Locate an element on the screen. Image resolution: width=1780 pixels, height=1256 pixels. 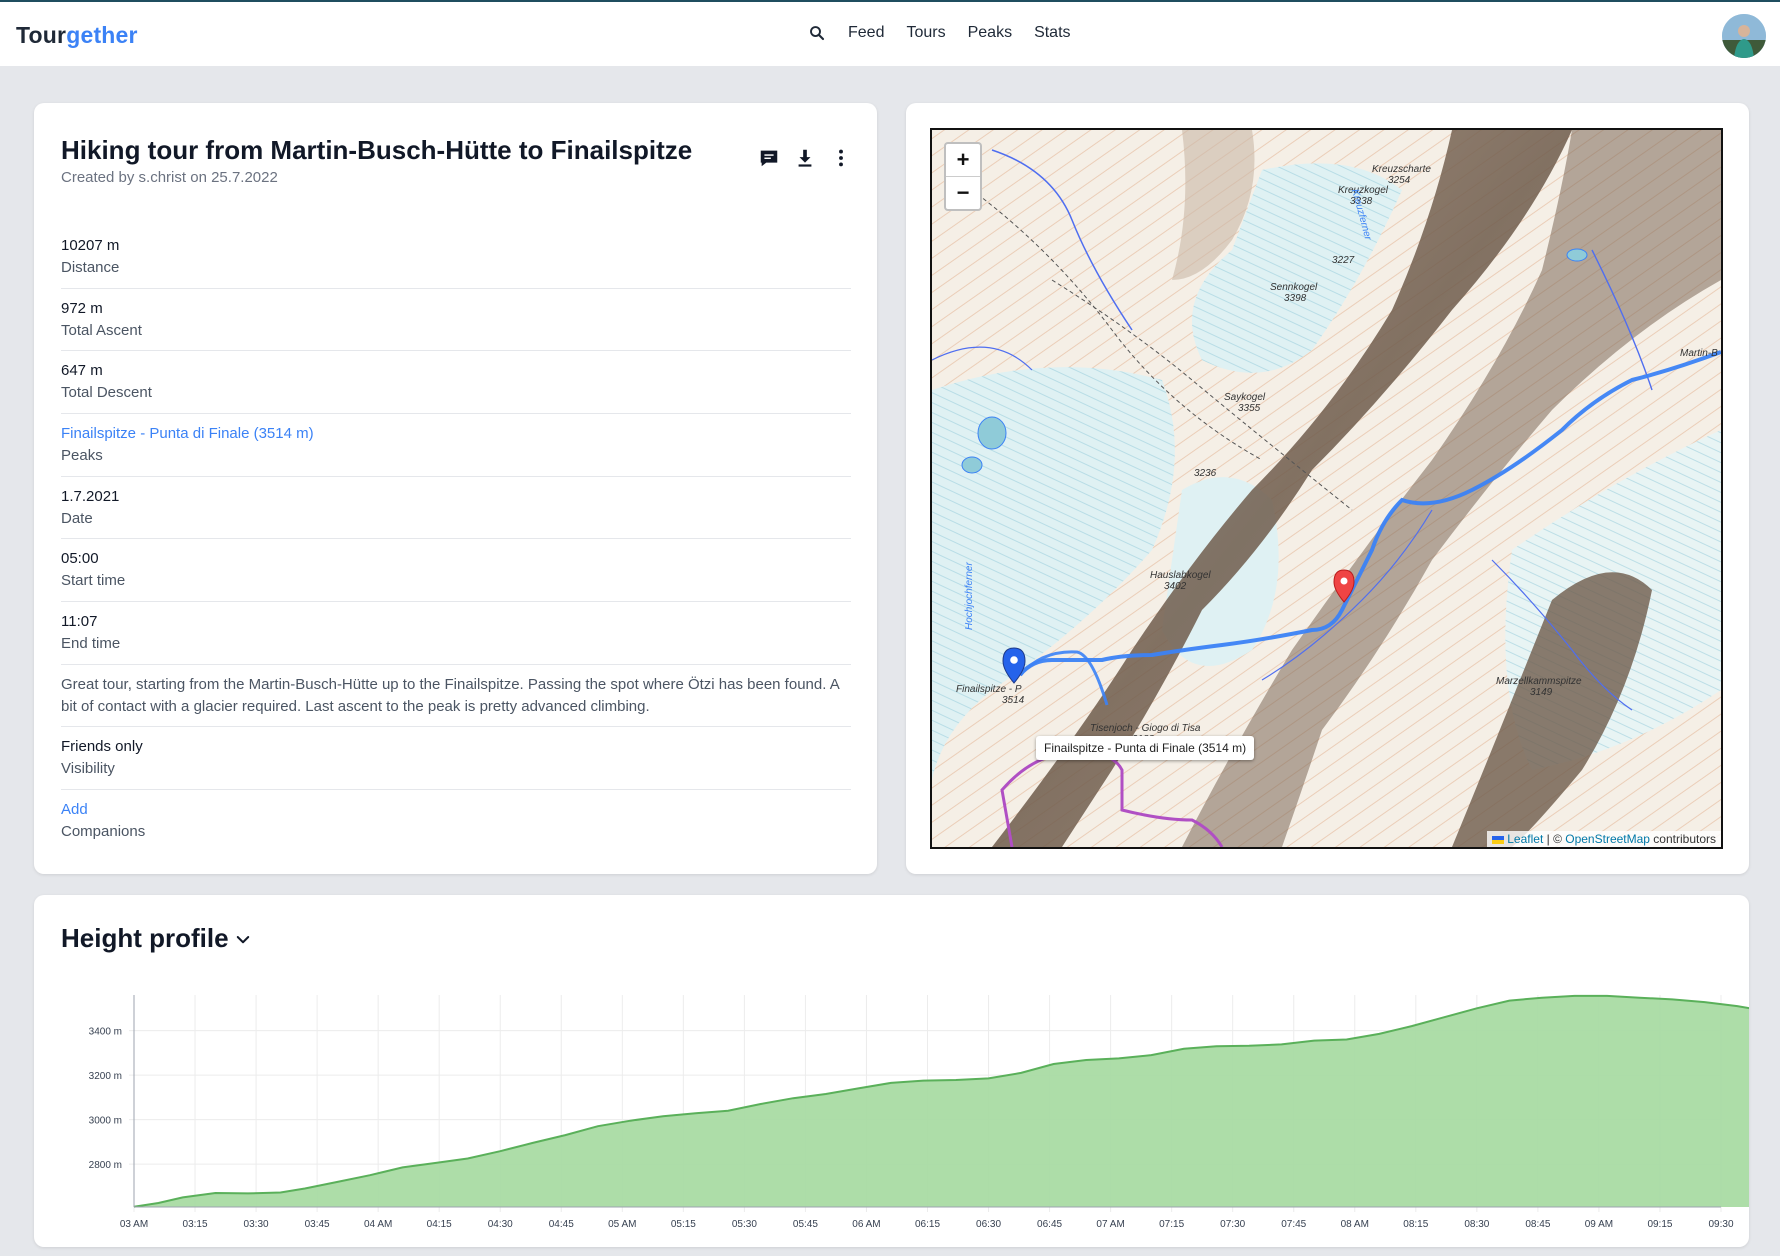
x-tick-label: 07:45 is located at coordinates (1293, 1224).